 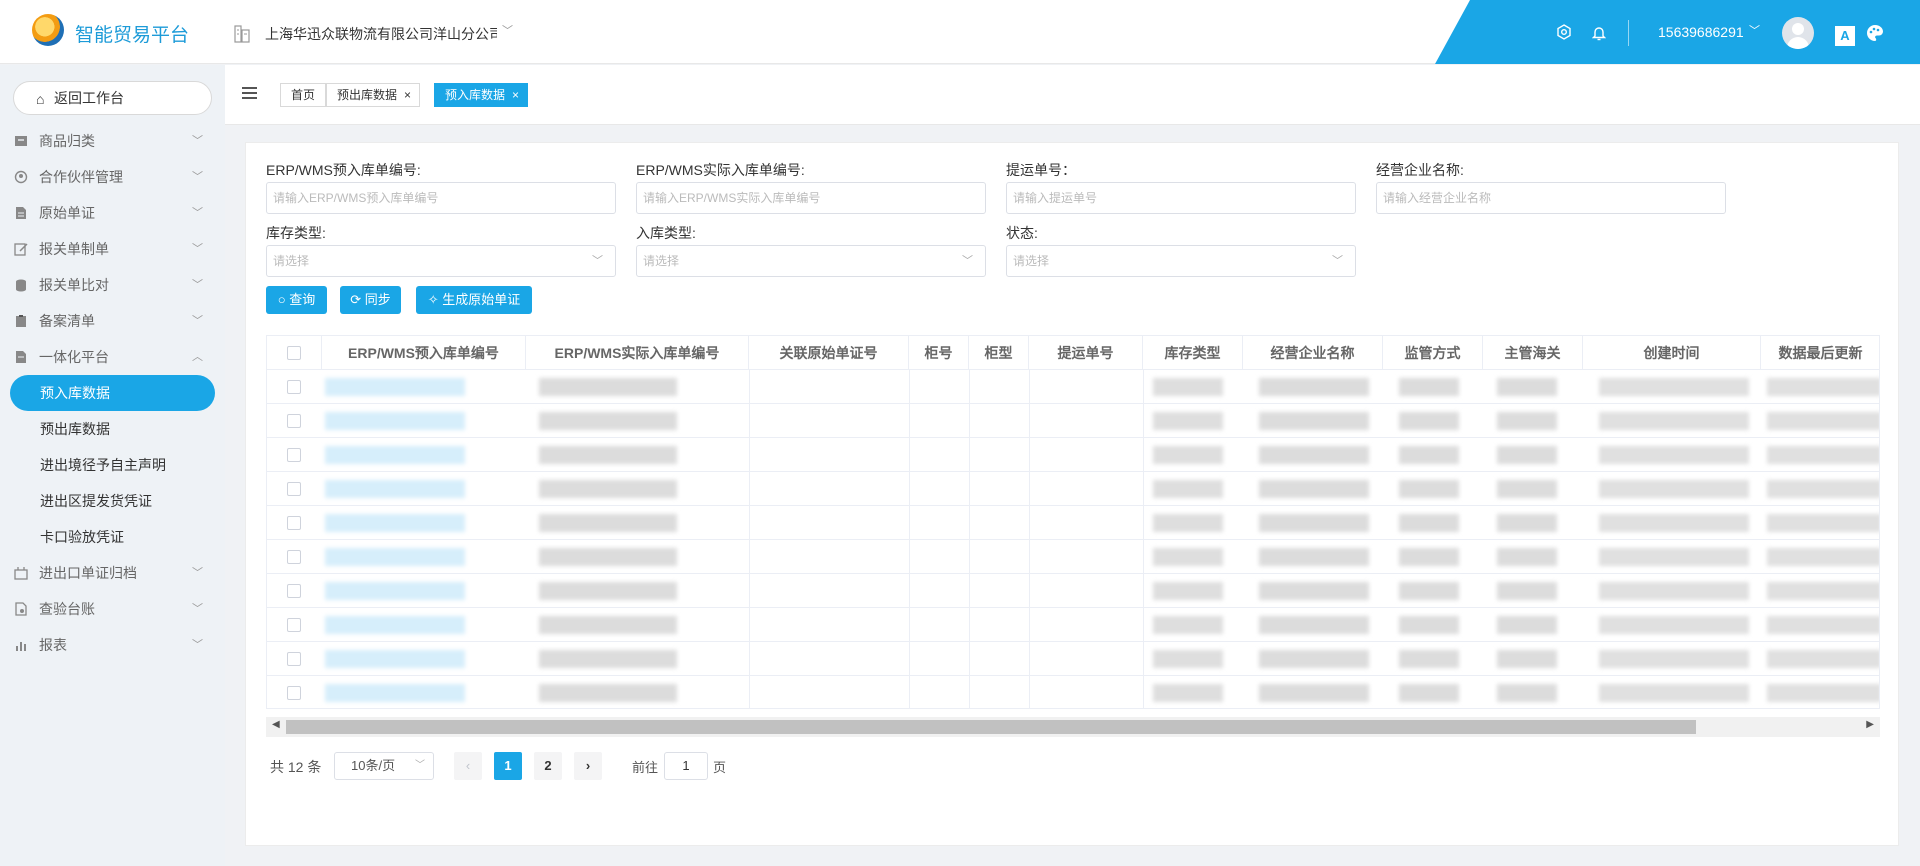 I want to click on bill-no-input: 请输入提运单号, so click(x=1181, y=198).